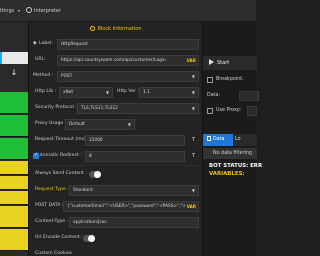 This screenshot has height=256, width=320. I want to click on settings-menu: ttings ▾, so click(10, 11).